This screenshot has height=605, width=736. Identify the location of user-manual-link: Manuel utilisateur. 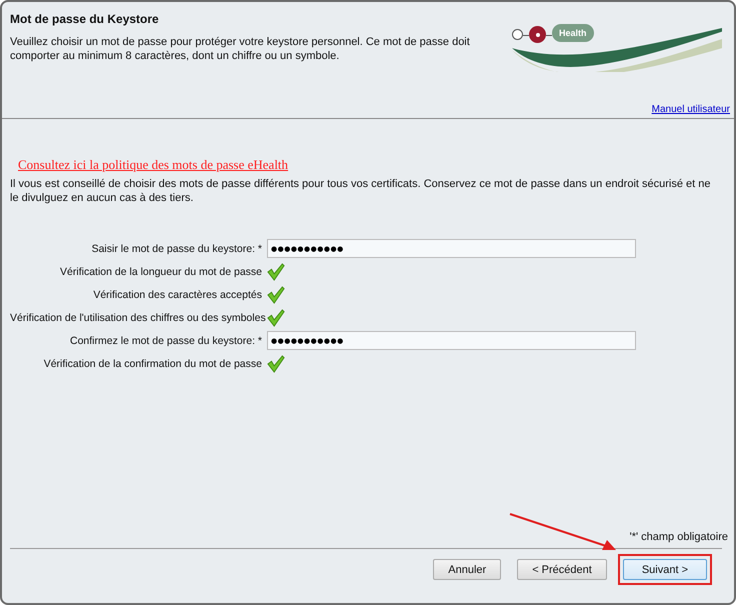
(691, 109).